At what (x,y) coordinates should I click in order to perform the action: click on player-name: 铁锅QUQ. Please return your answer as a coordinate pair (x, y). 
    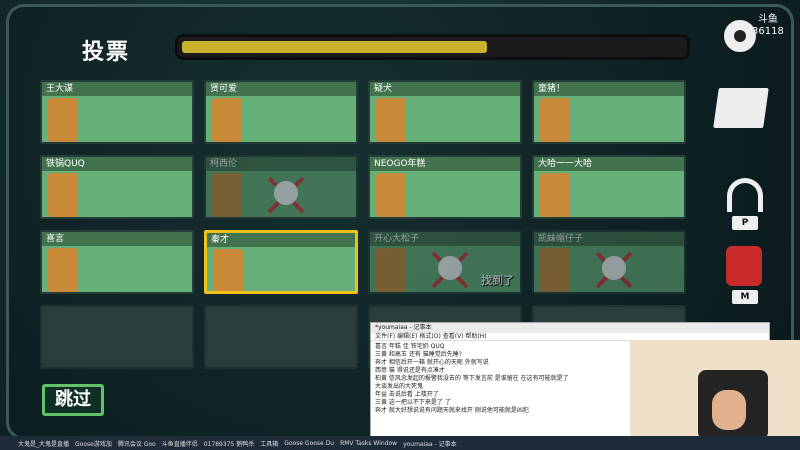
    Looking at the image, I should click on (117, 164).